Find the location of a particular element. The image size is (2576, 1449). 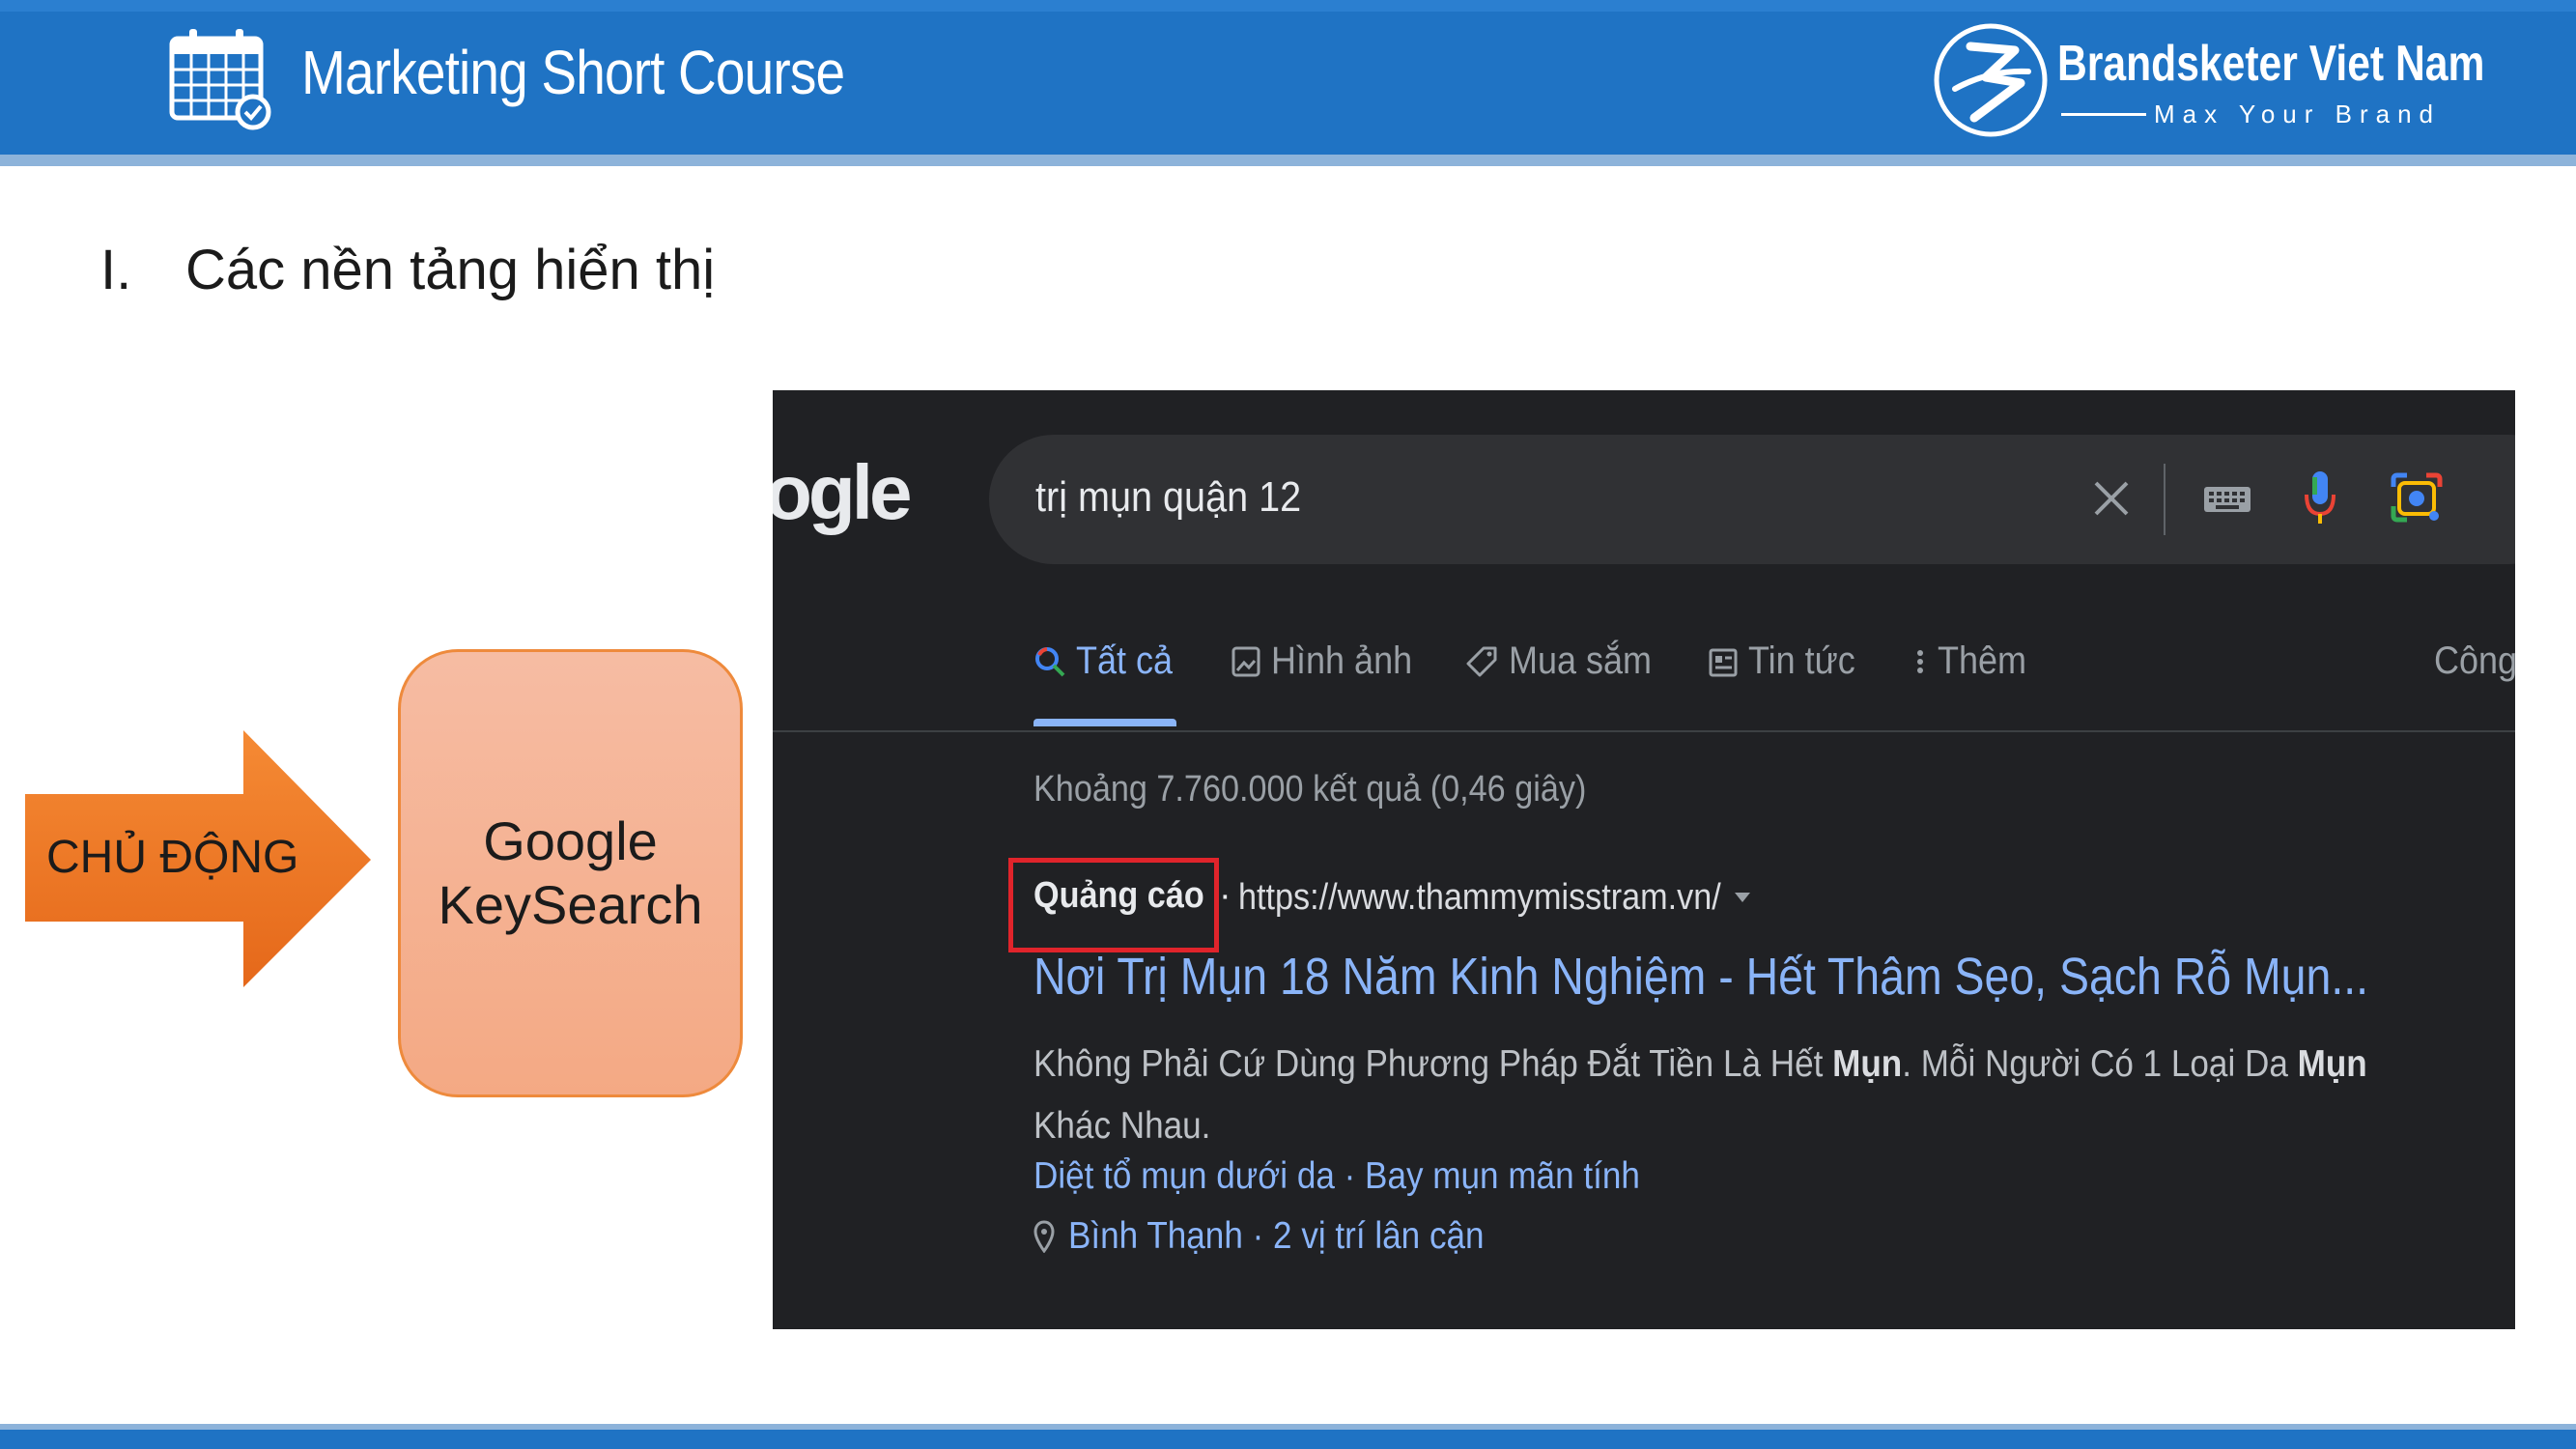

tabs-divider is located at coordinates (1644, 731).